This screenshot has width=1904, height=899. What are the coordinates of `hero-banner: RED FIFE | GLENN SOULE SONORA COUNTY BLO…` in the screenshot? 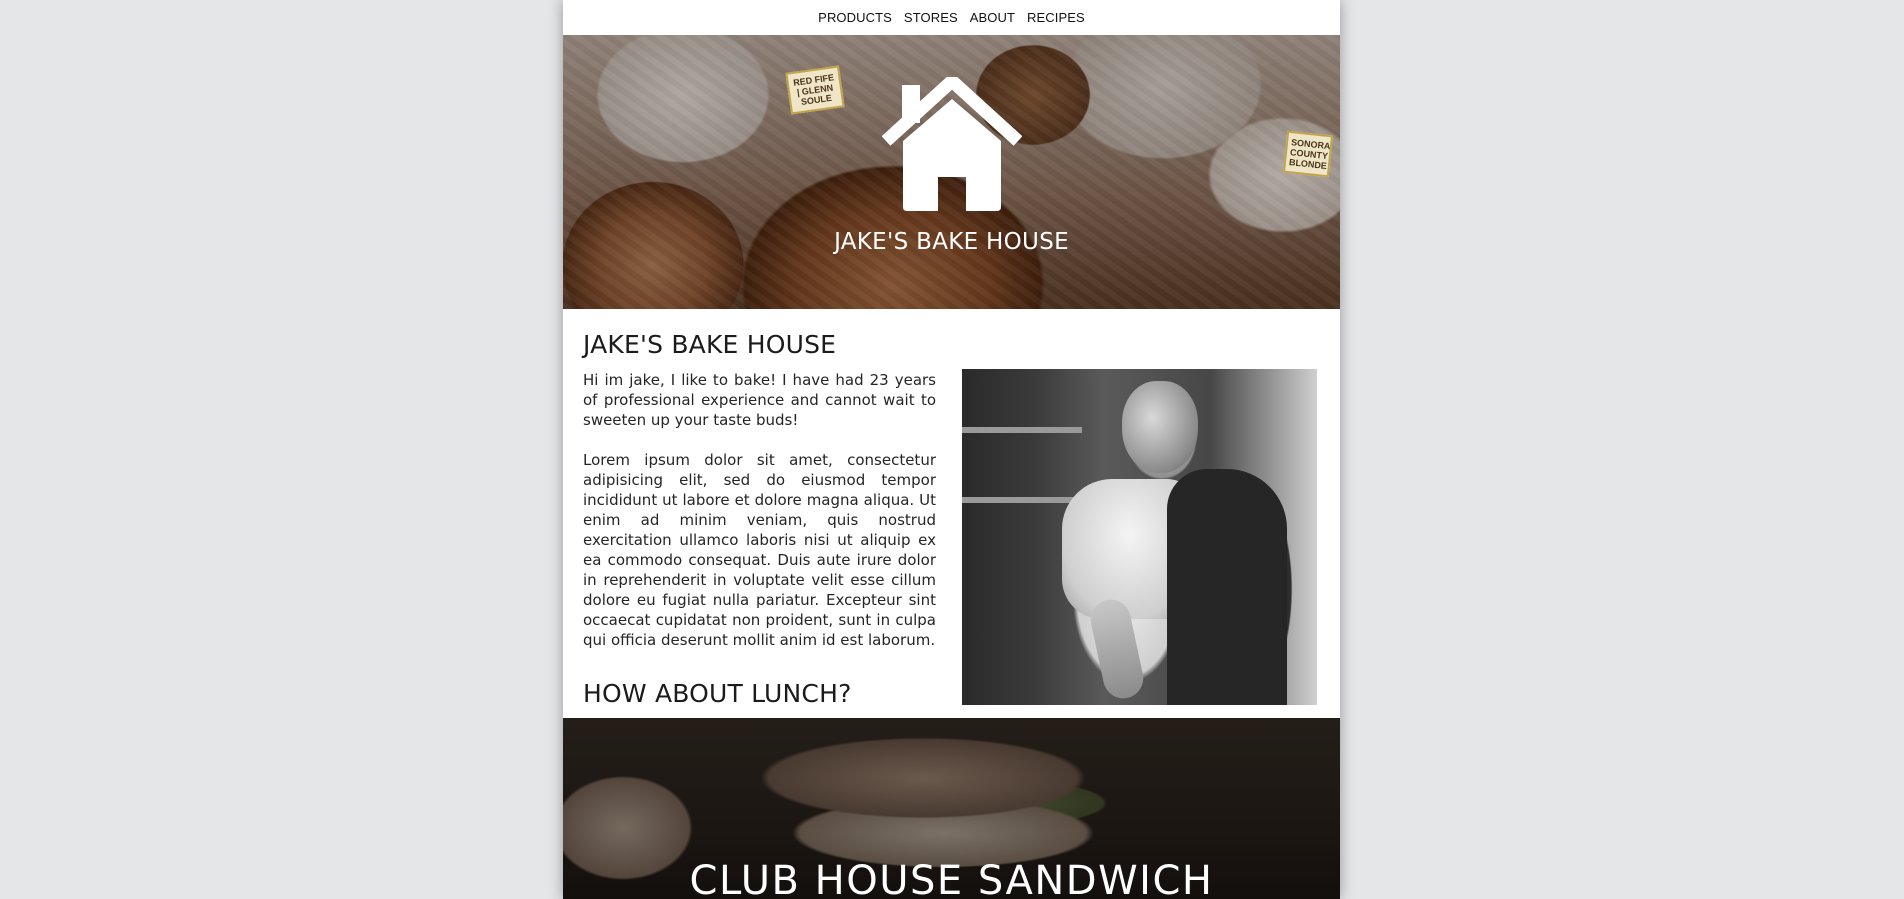 It's located at (951, 172).